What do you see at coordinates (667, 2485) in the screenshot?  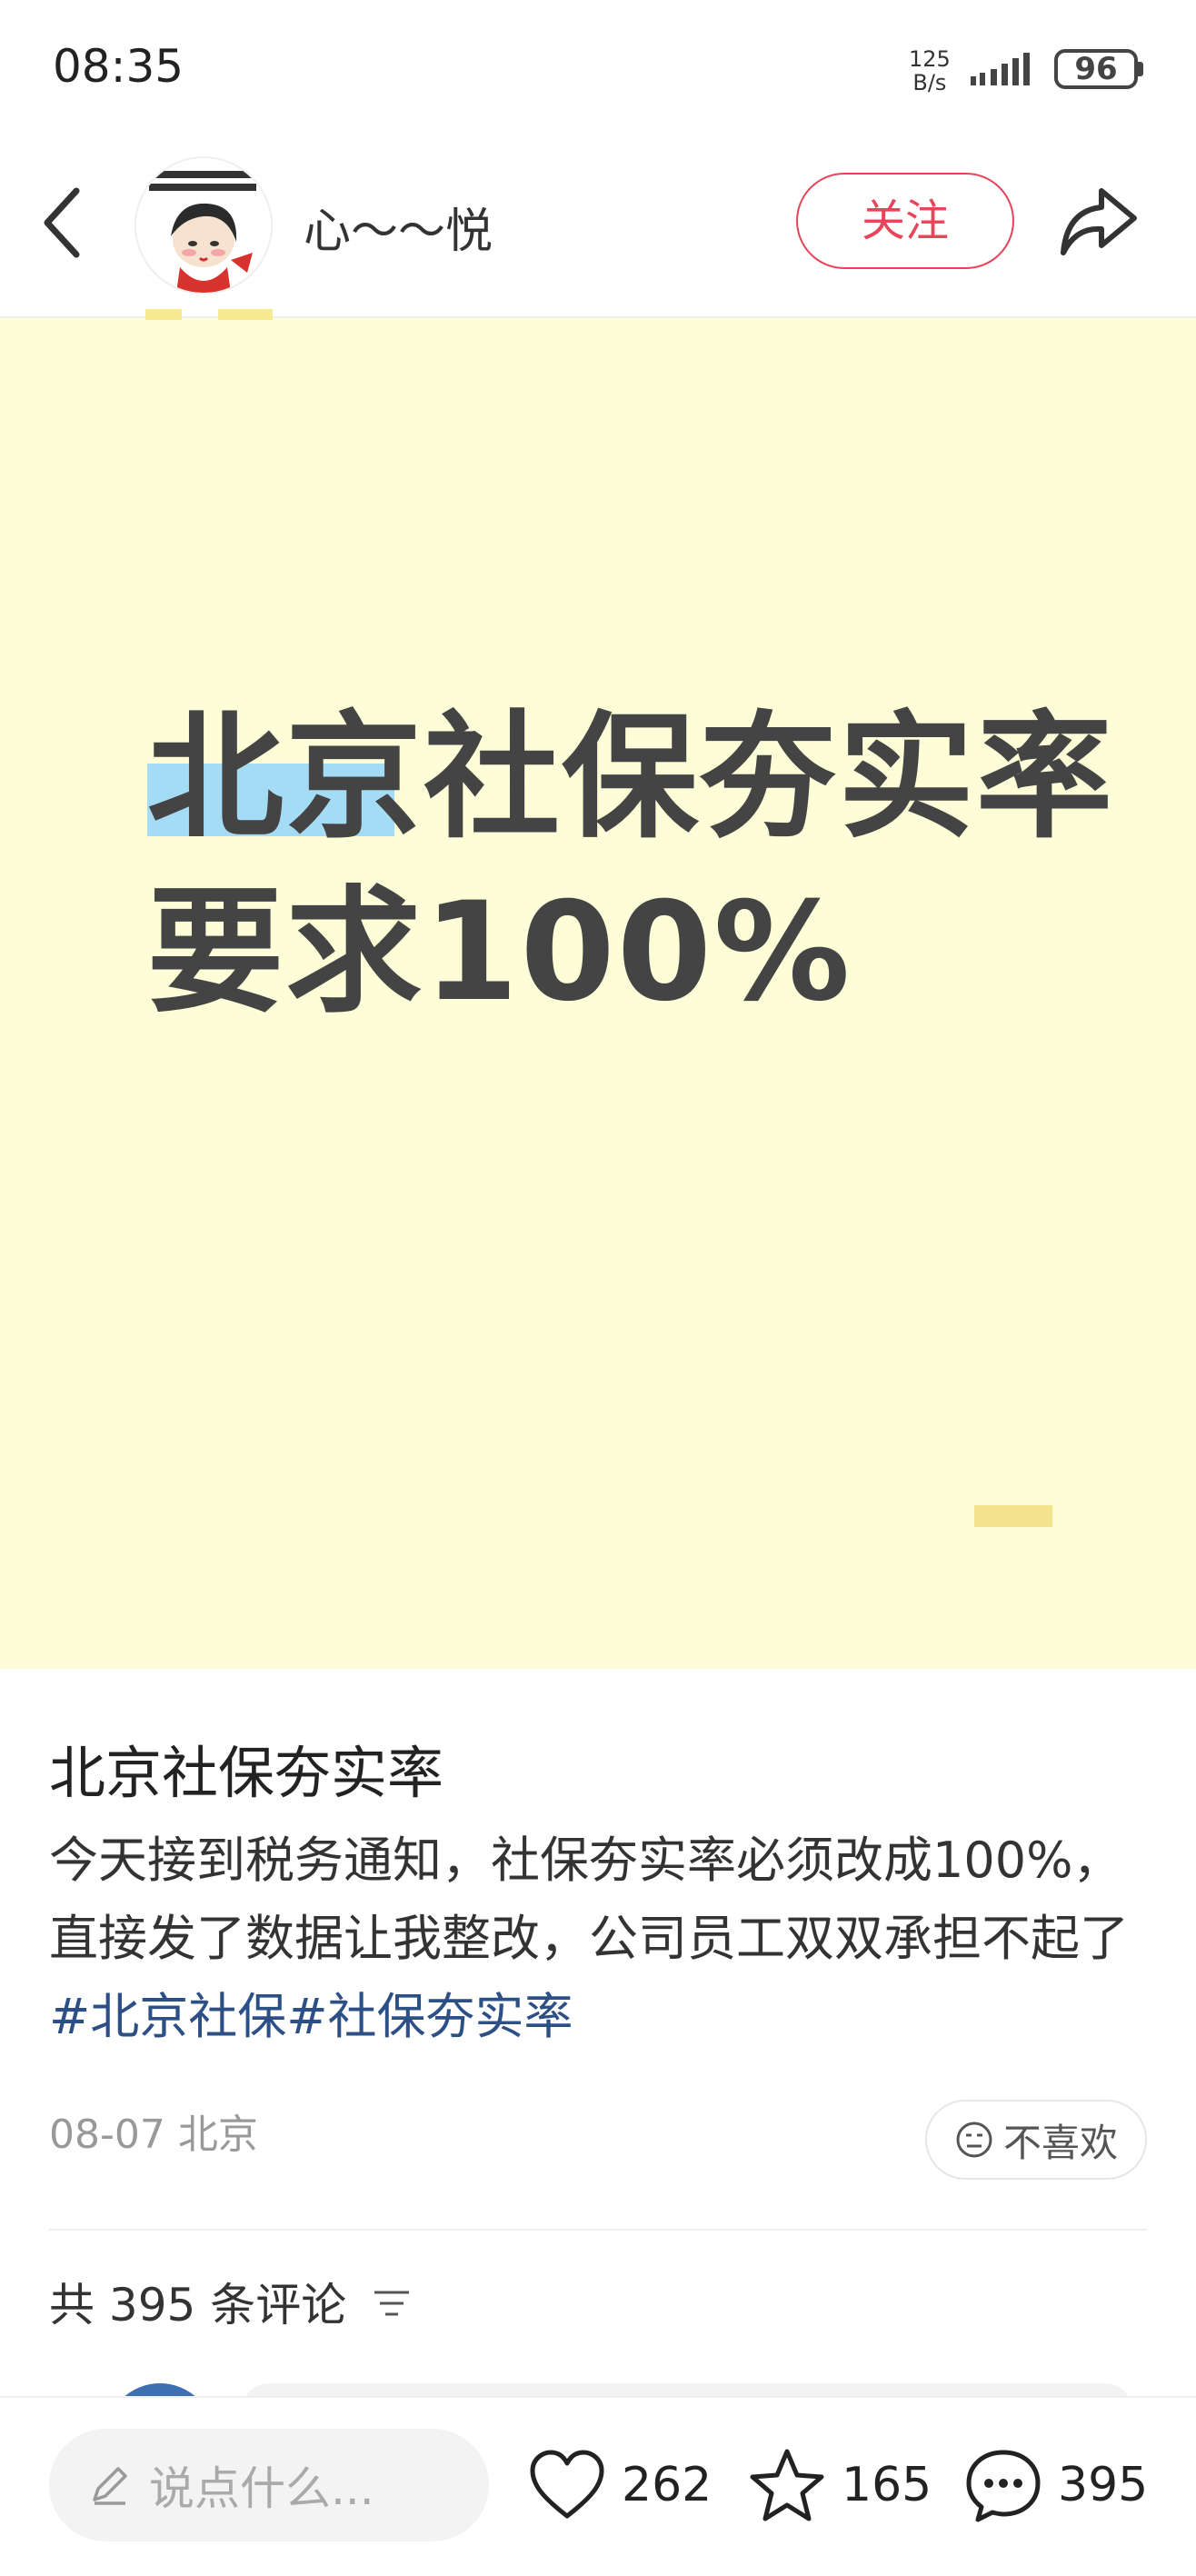 I see `like-count: 262` at bounding box center [667, 2485].